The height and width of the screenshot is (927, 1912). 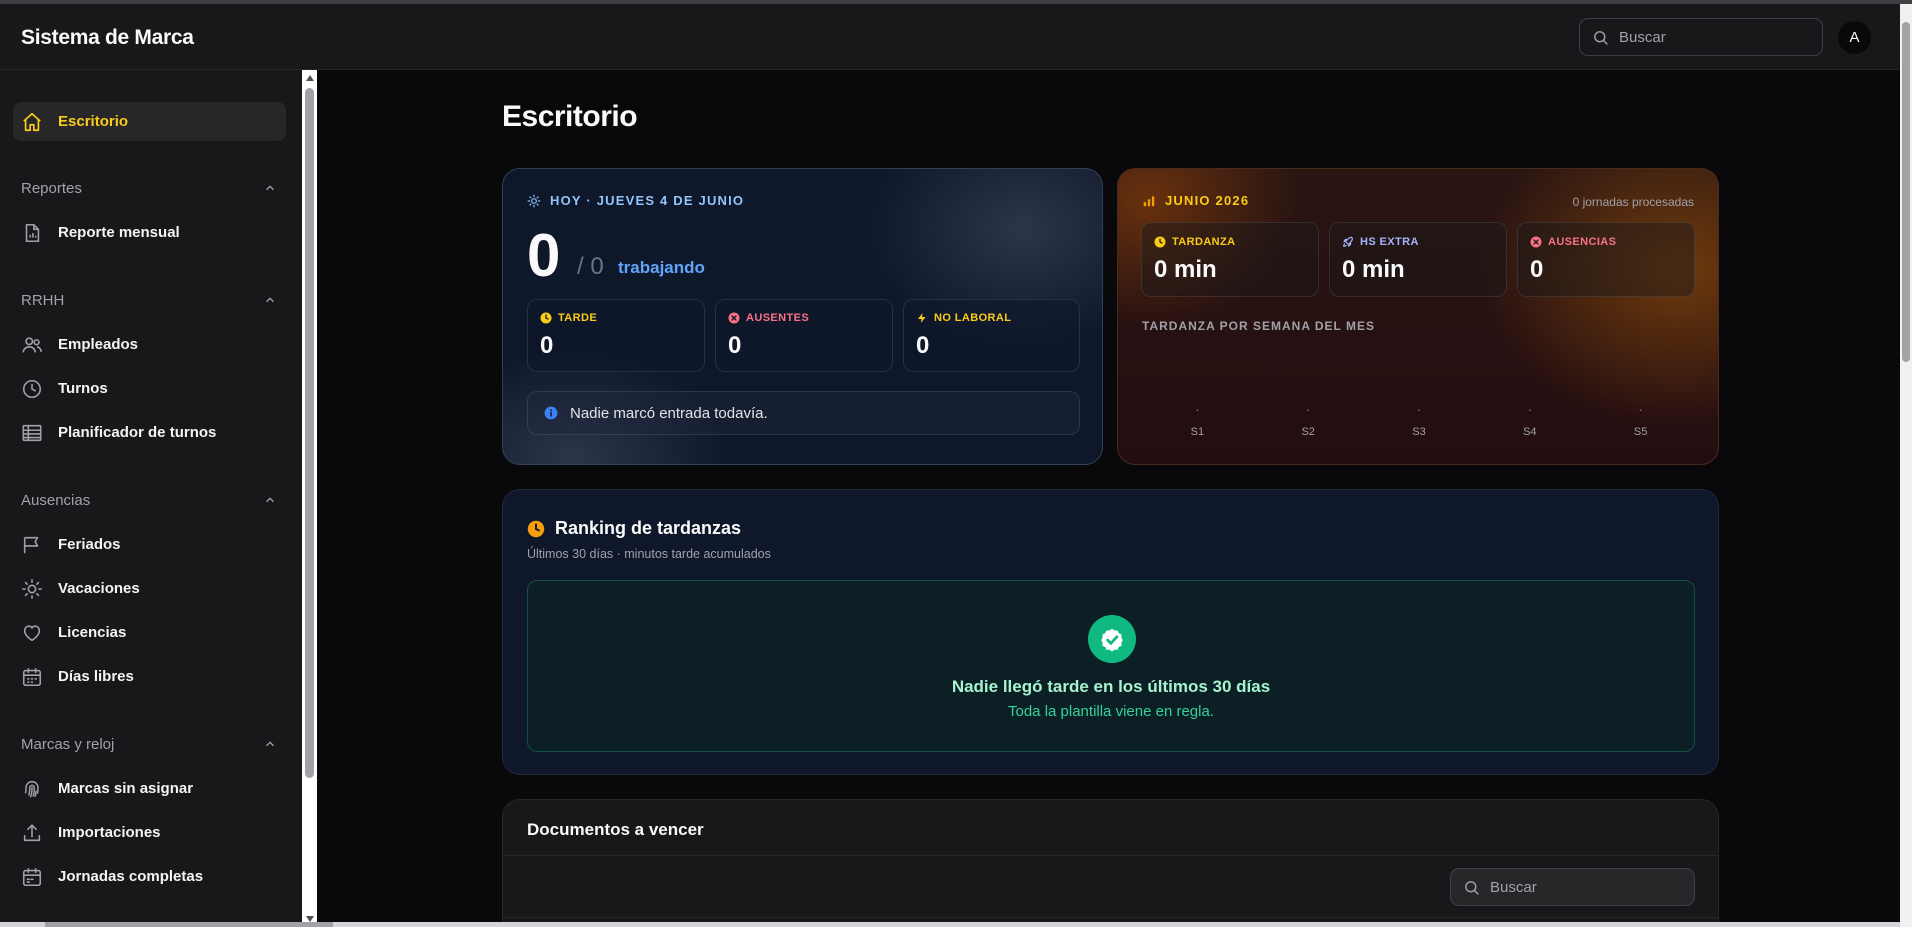 I want to click on sidebar-item-label: Empleados, so click(x=98, y=344).